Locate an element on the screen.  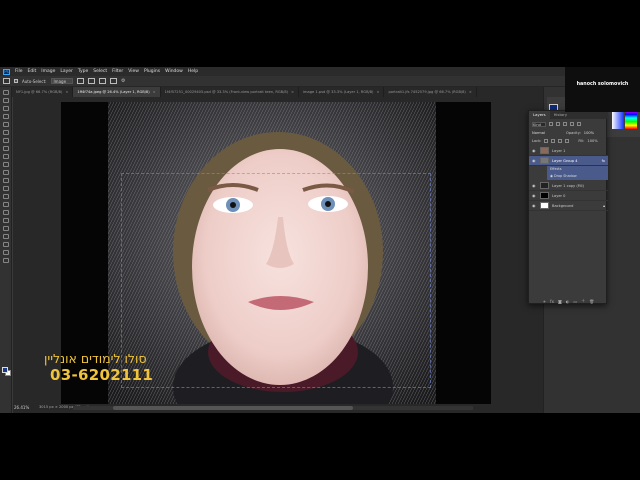
scrollbar-thumb is located at coordinates (233, 408).